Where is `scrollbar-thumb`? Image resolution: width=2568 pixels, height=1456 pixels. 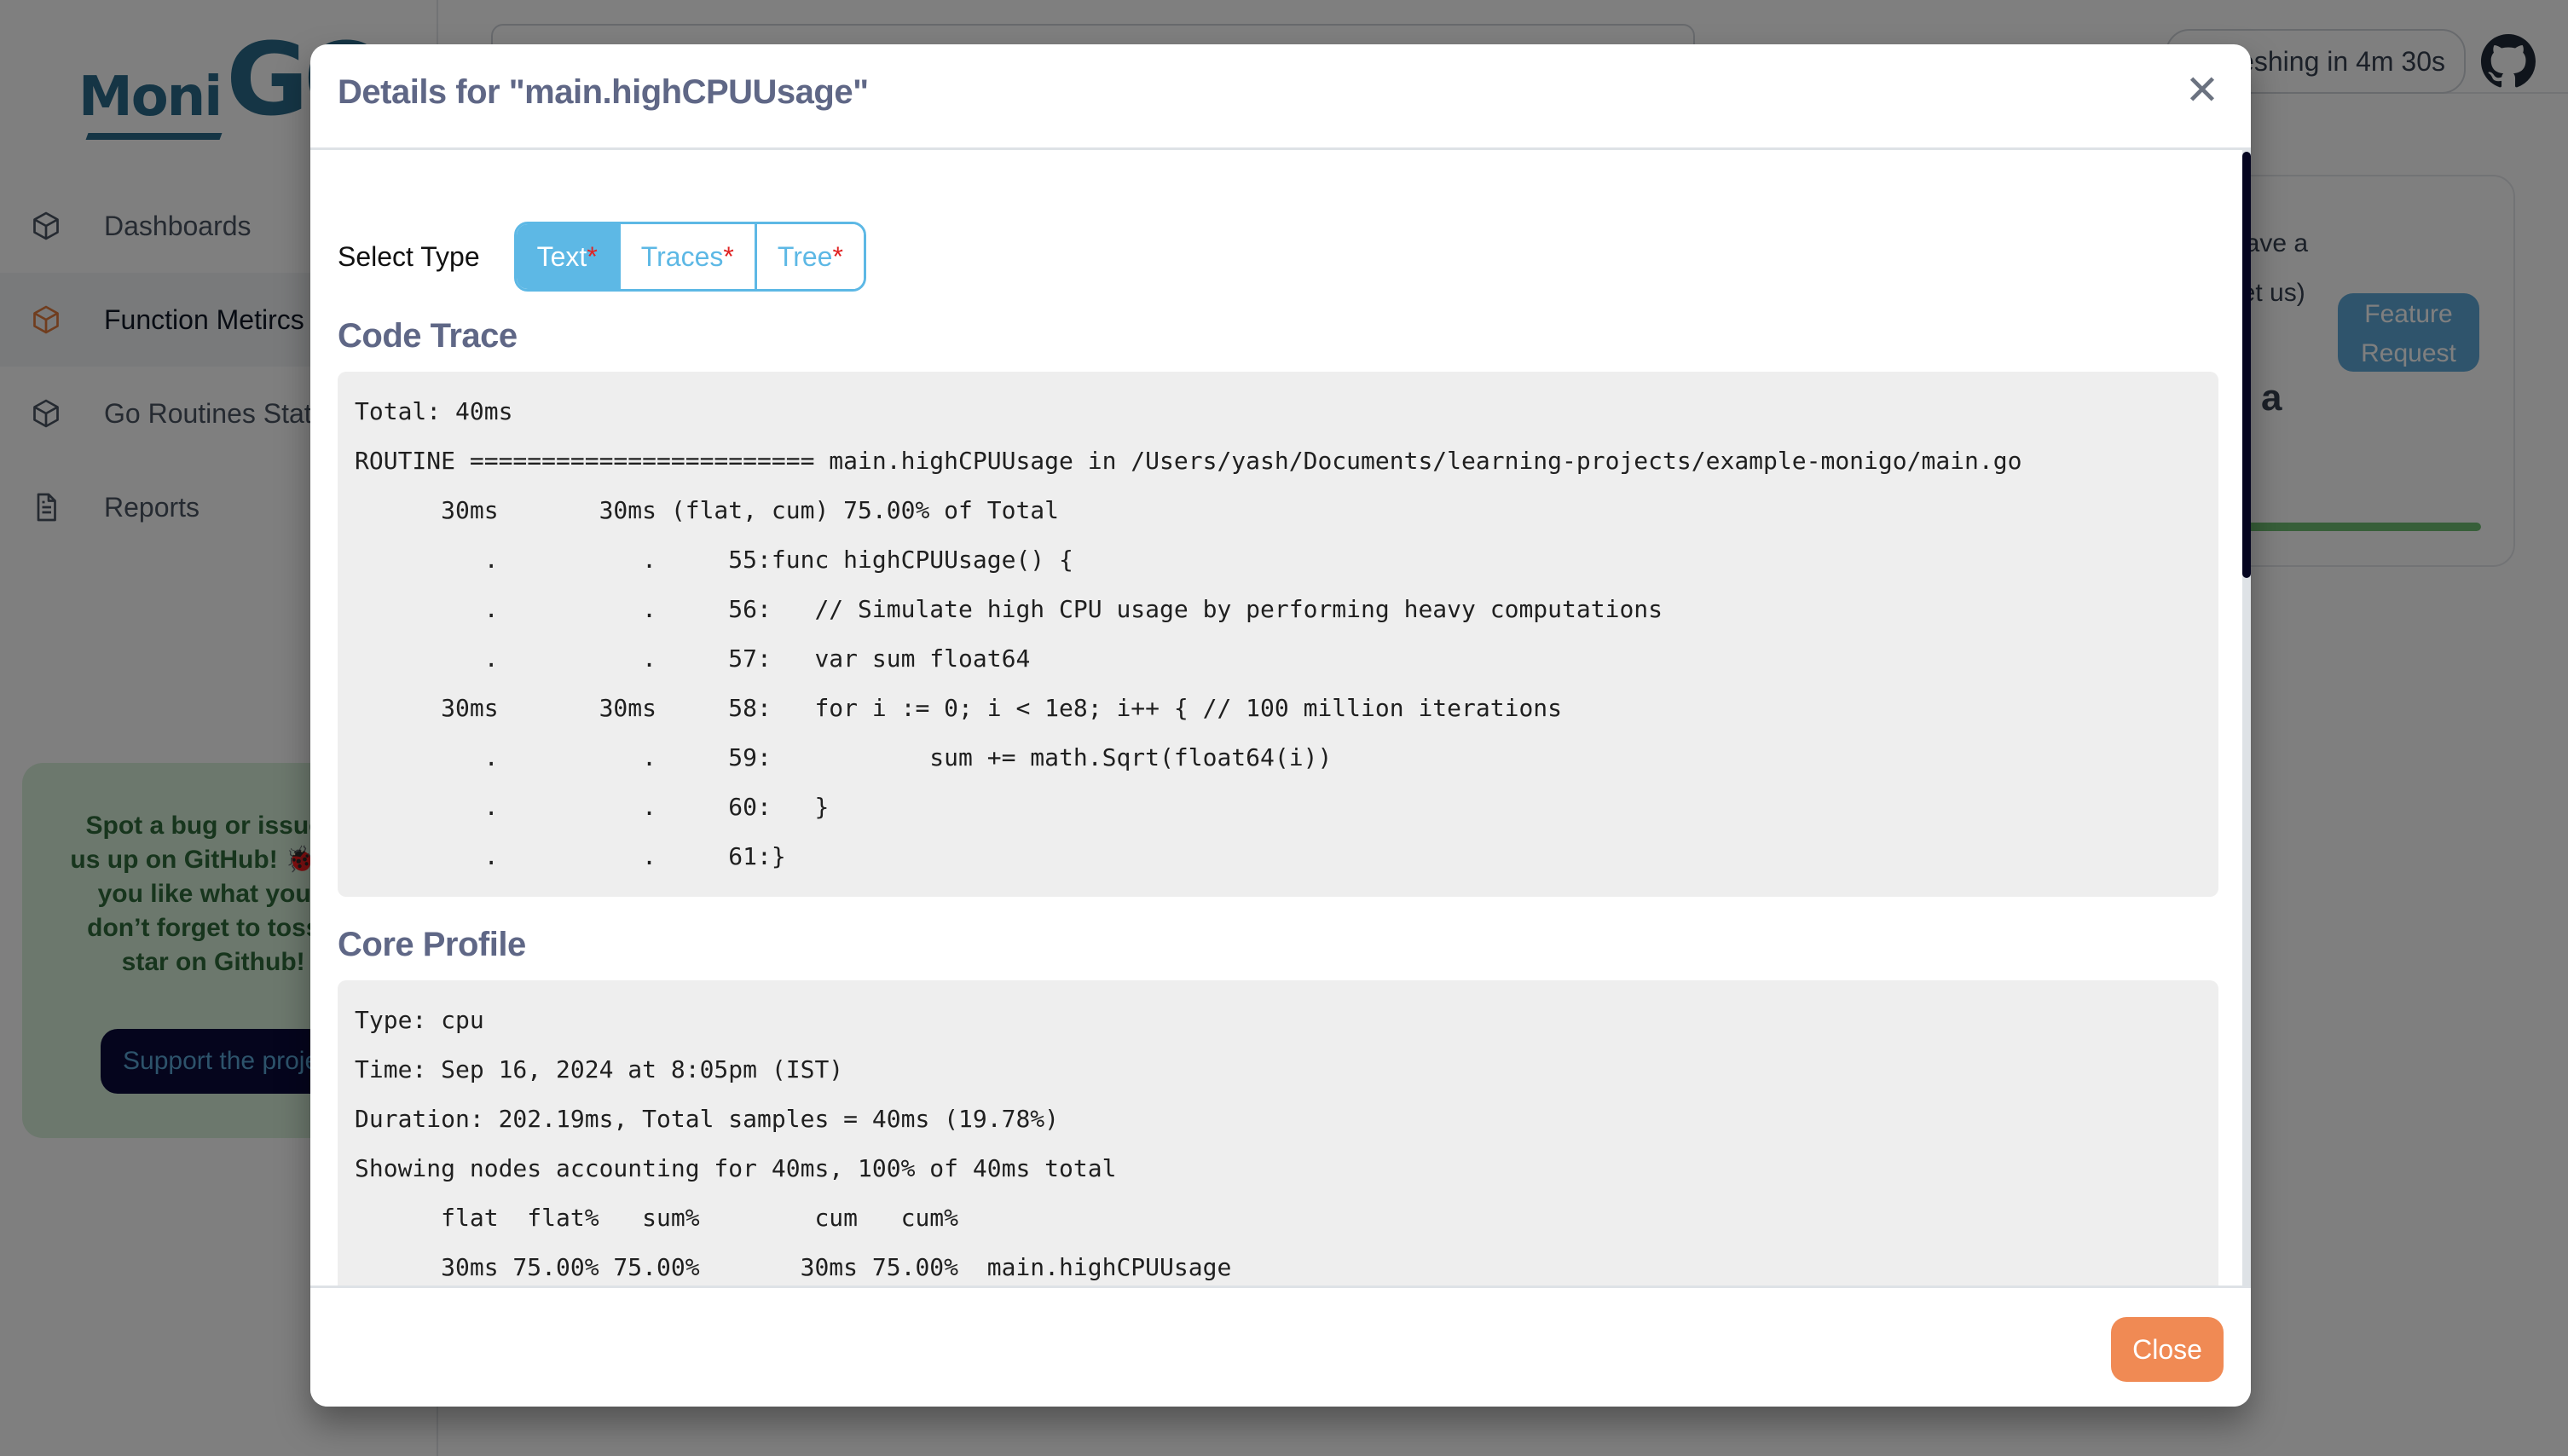 scrollbar-thumb is located at coordinates (2247, 365).